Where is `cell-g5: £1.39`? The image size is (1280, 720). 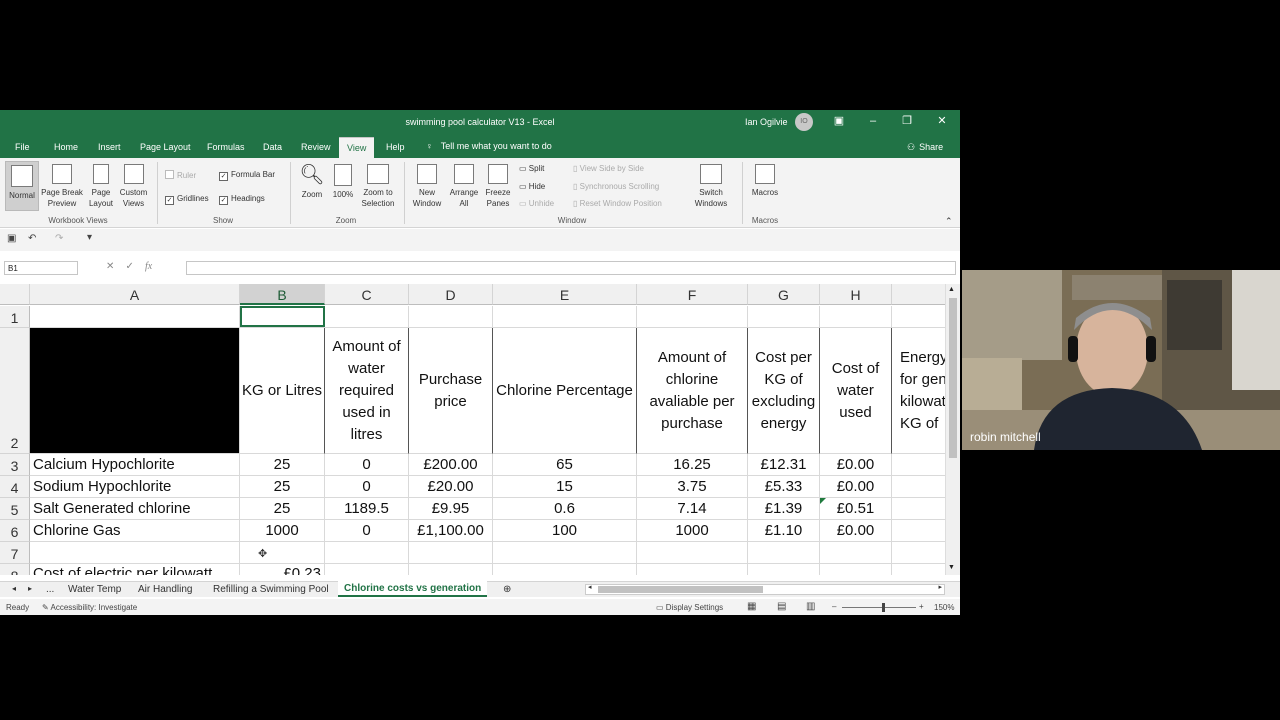 cell-g5: £1.39 is located at coordinates (784, 509).